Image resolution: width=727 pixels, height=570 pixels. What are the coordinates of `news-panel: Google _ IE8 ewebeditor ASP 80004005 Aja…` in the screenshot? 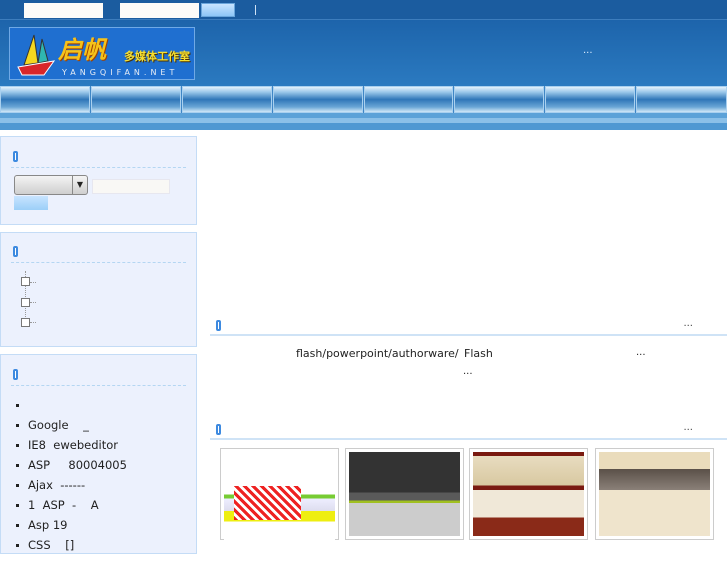 It's located at (98, 454).